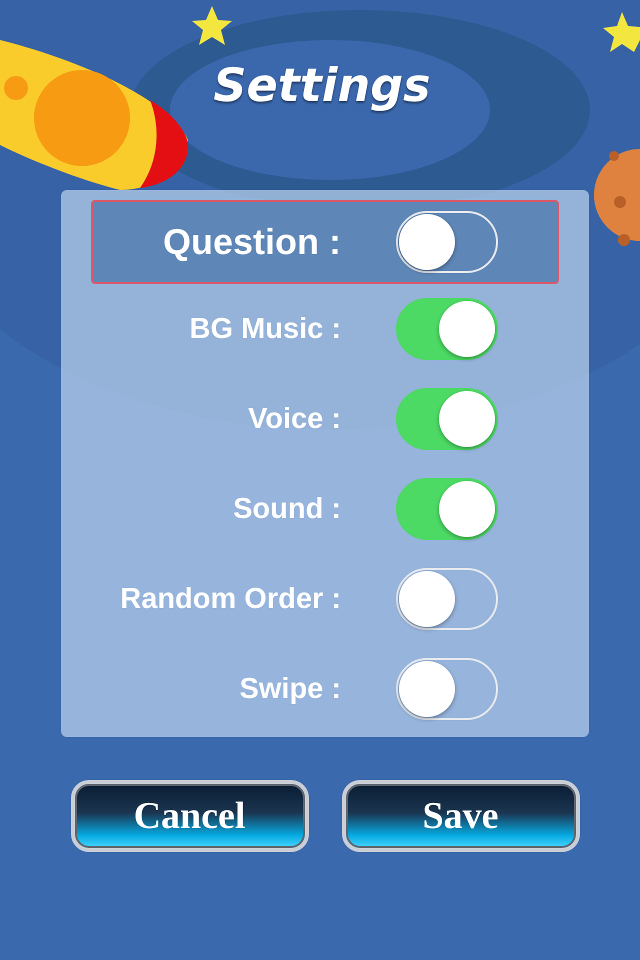  I want to click on setting-label: BG Music :, so click(264, 329).